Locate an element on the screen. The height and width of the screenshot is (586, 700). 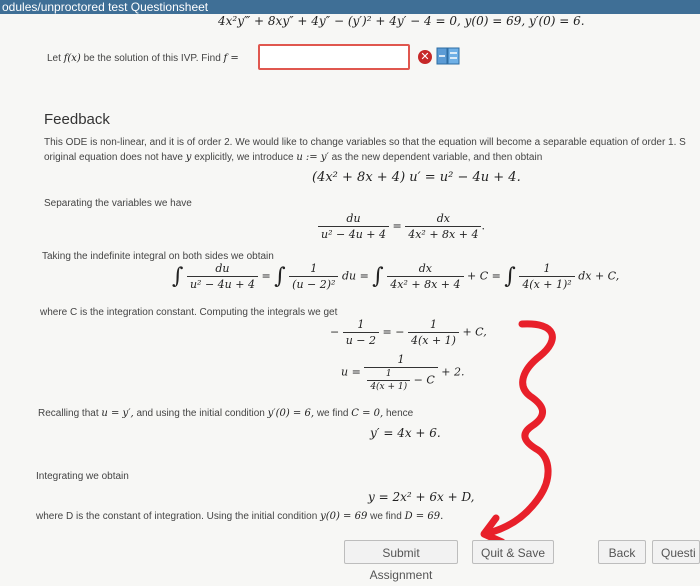
u-solution: u = 1 1 4(x + 1) − C + 2. is located at coordinates (403, 372).